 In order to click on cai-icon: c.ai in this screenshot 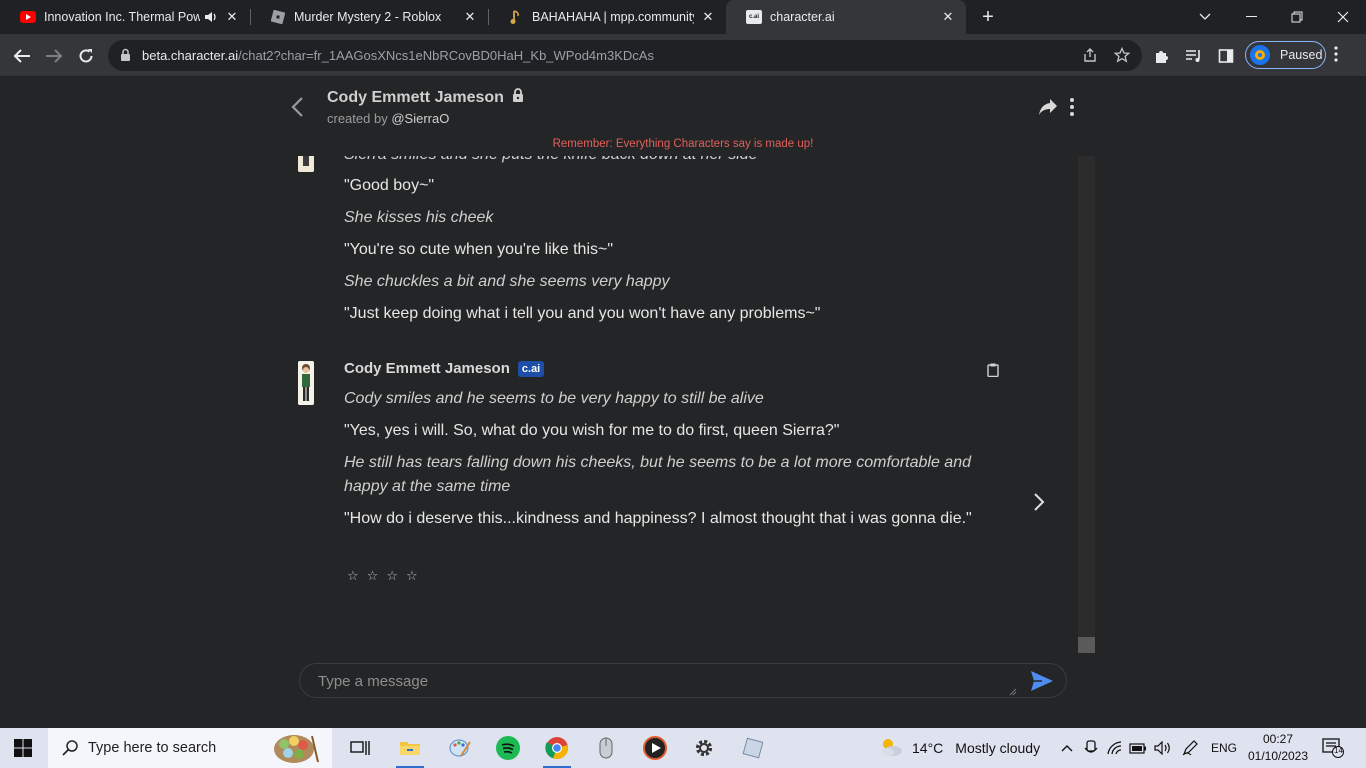, I will do `click(754, 17)`.